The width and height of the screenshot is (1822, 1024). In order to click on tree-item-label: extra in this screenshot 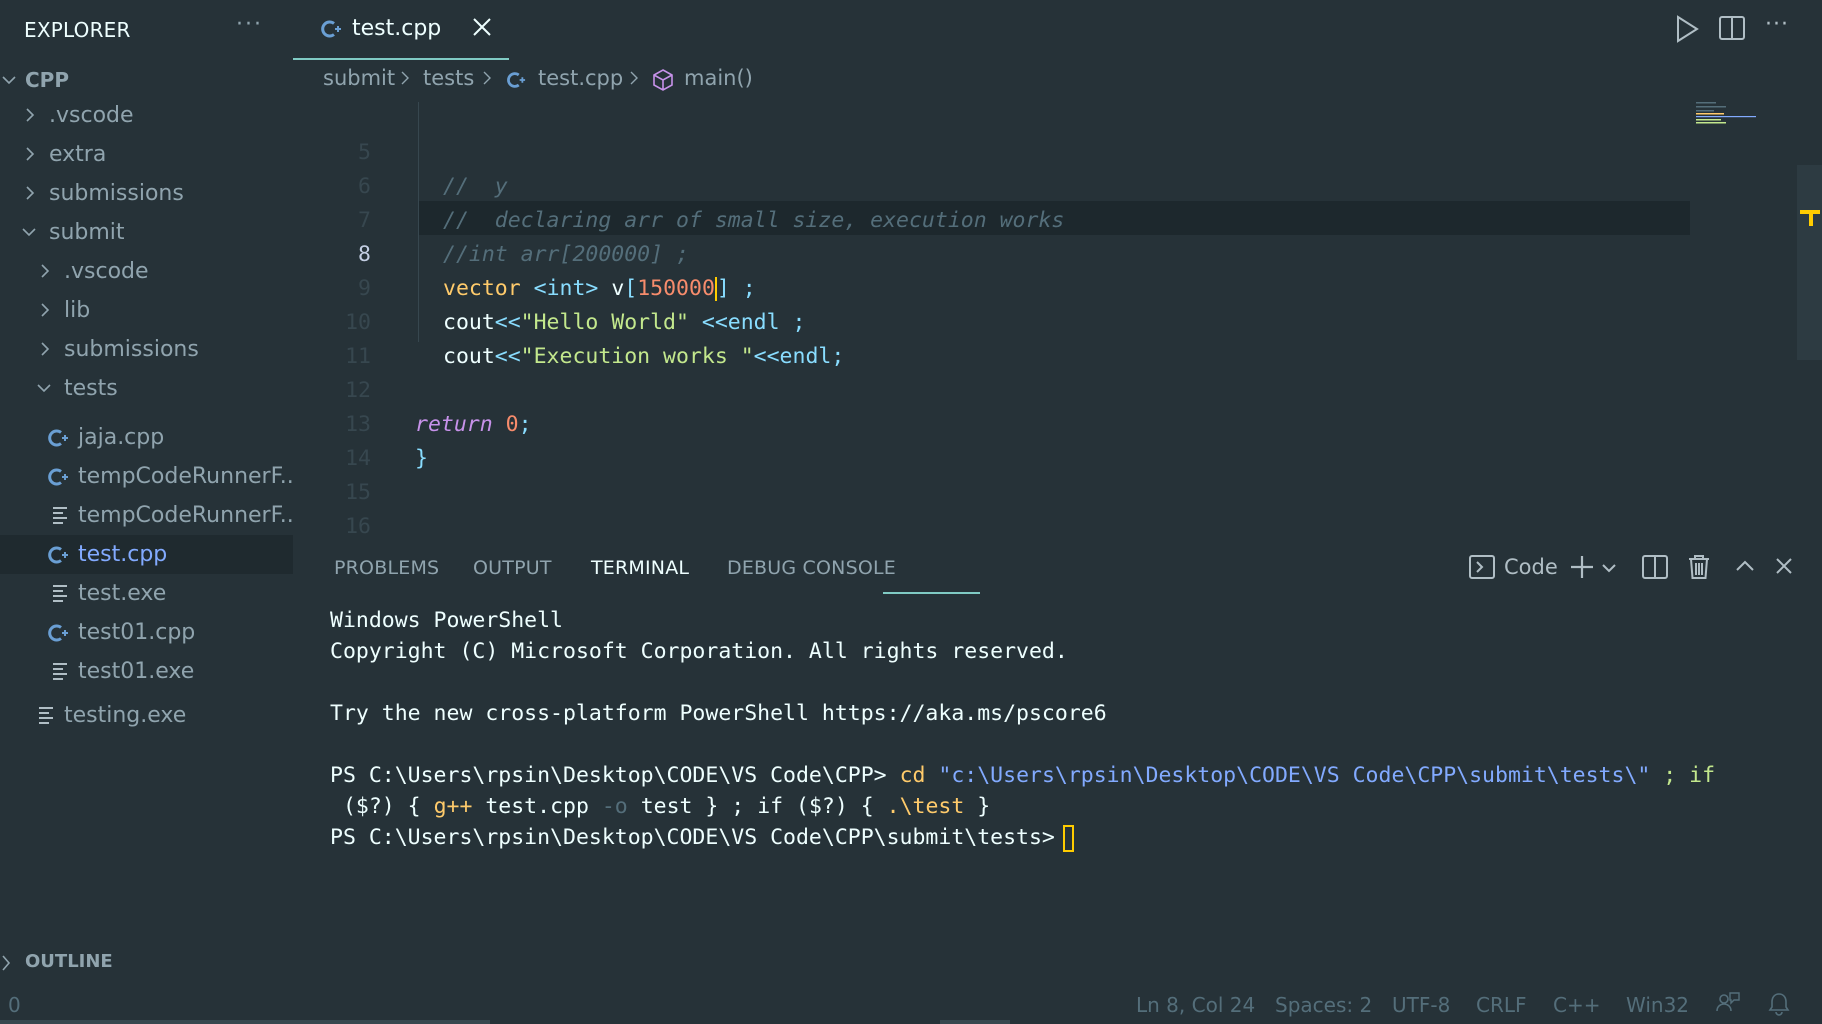, I will do `click(78, 154)`.